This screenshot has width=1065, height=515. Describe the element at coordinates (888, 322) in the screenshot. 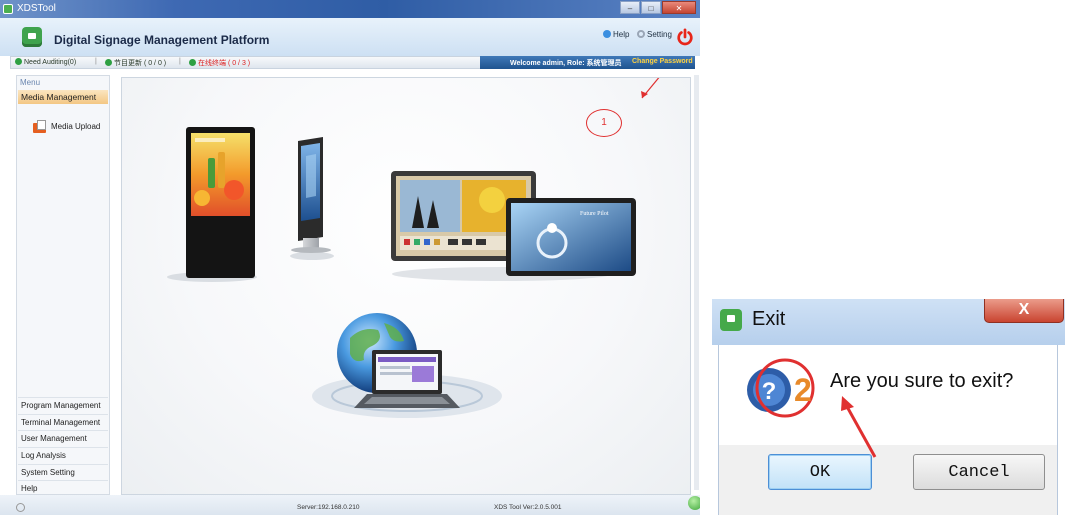

I see `exit-dialog-titlebar: Exit X` at that location.